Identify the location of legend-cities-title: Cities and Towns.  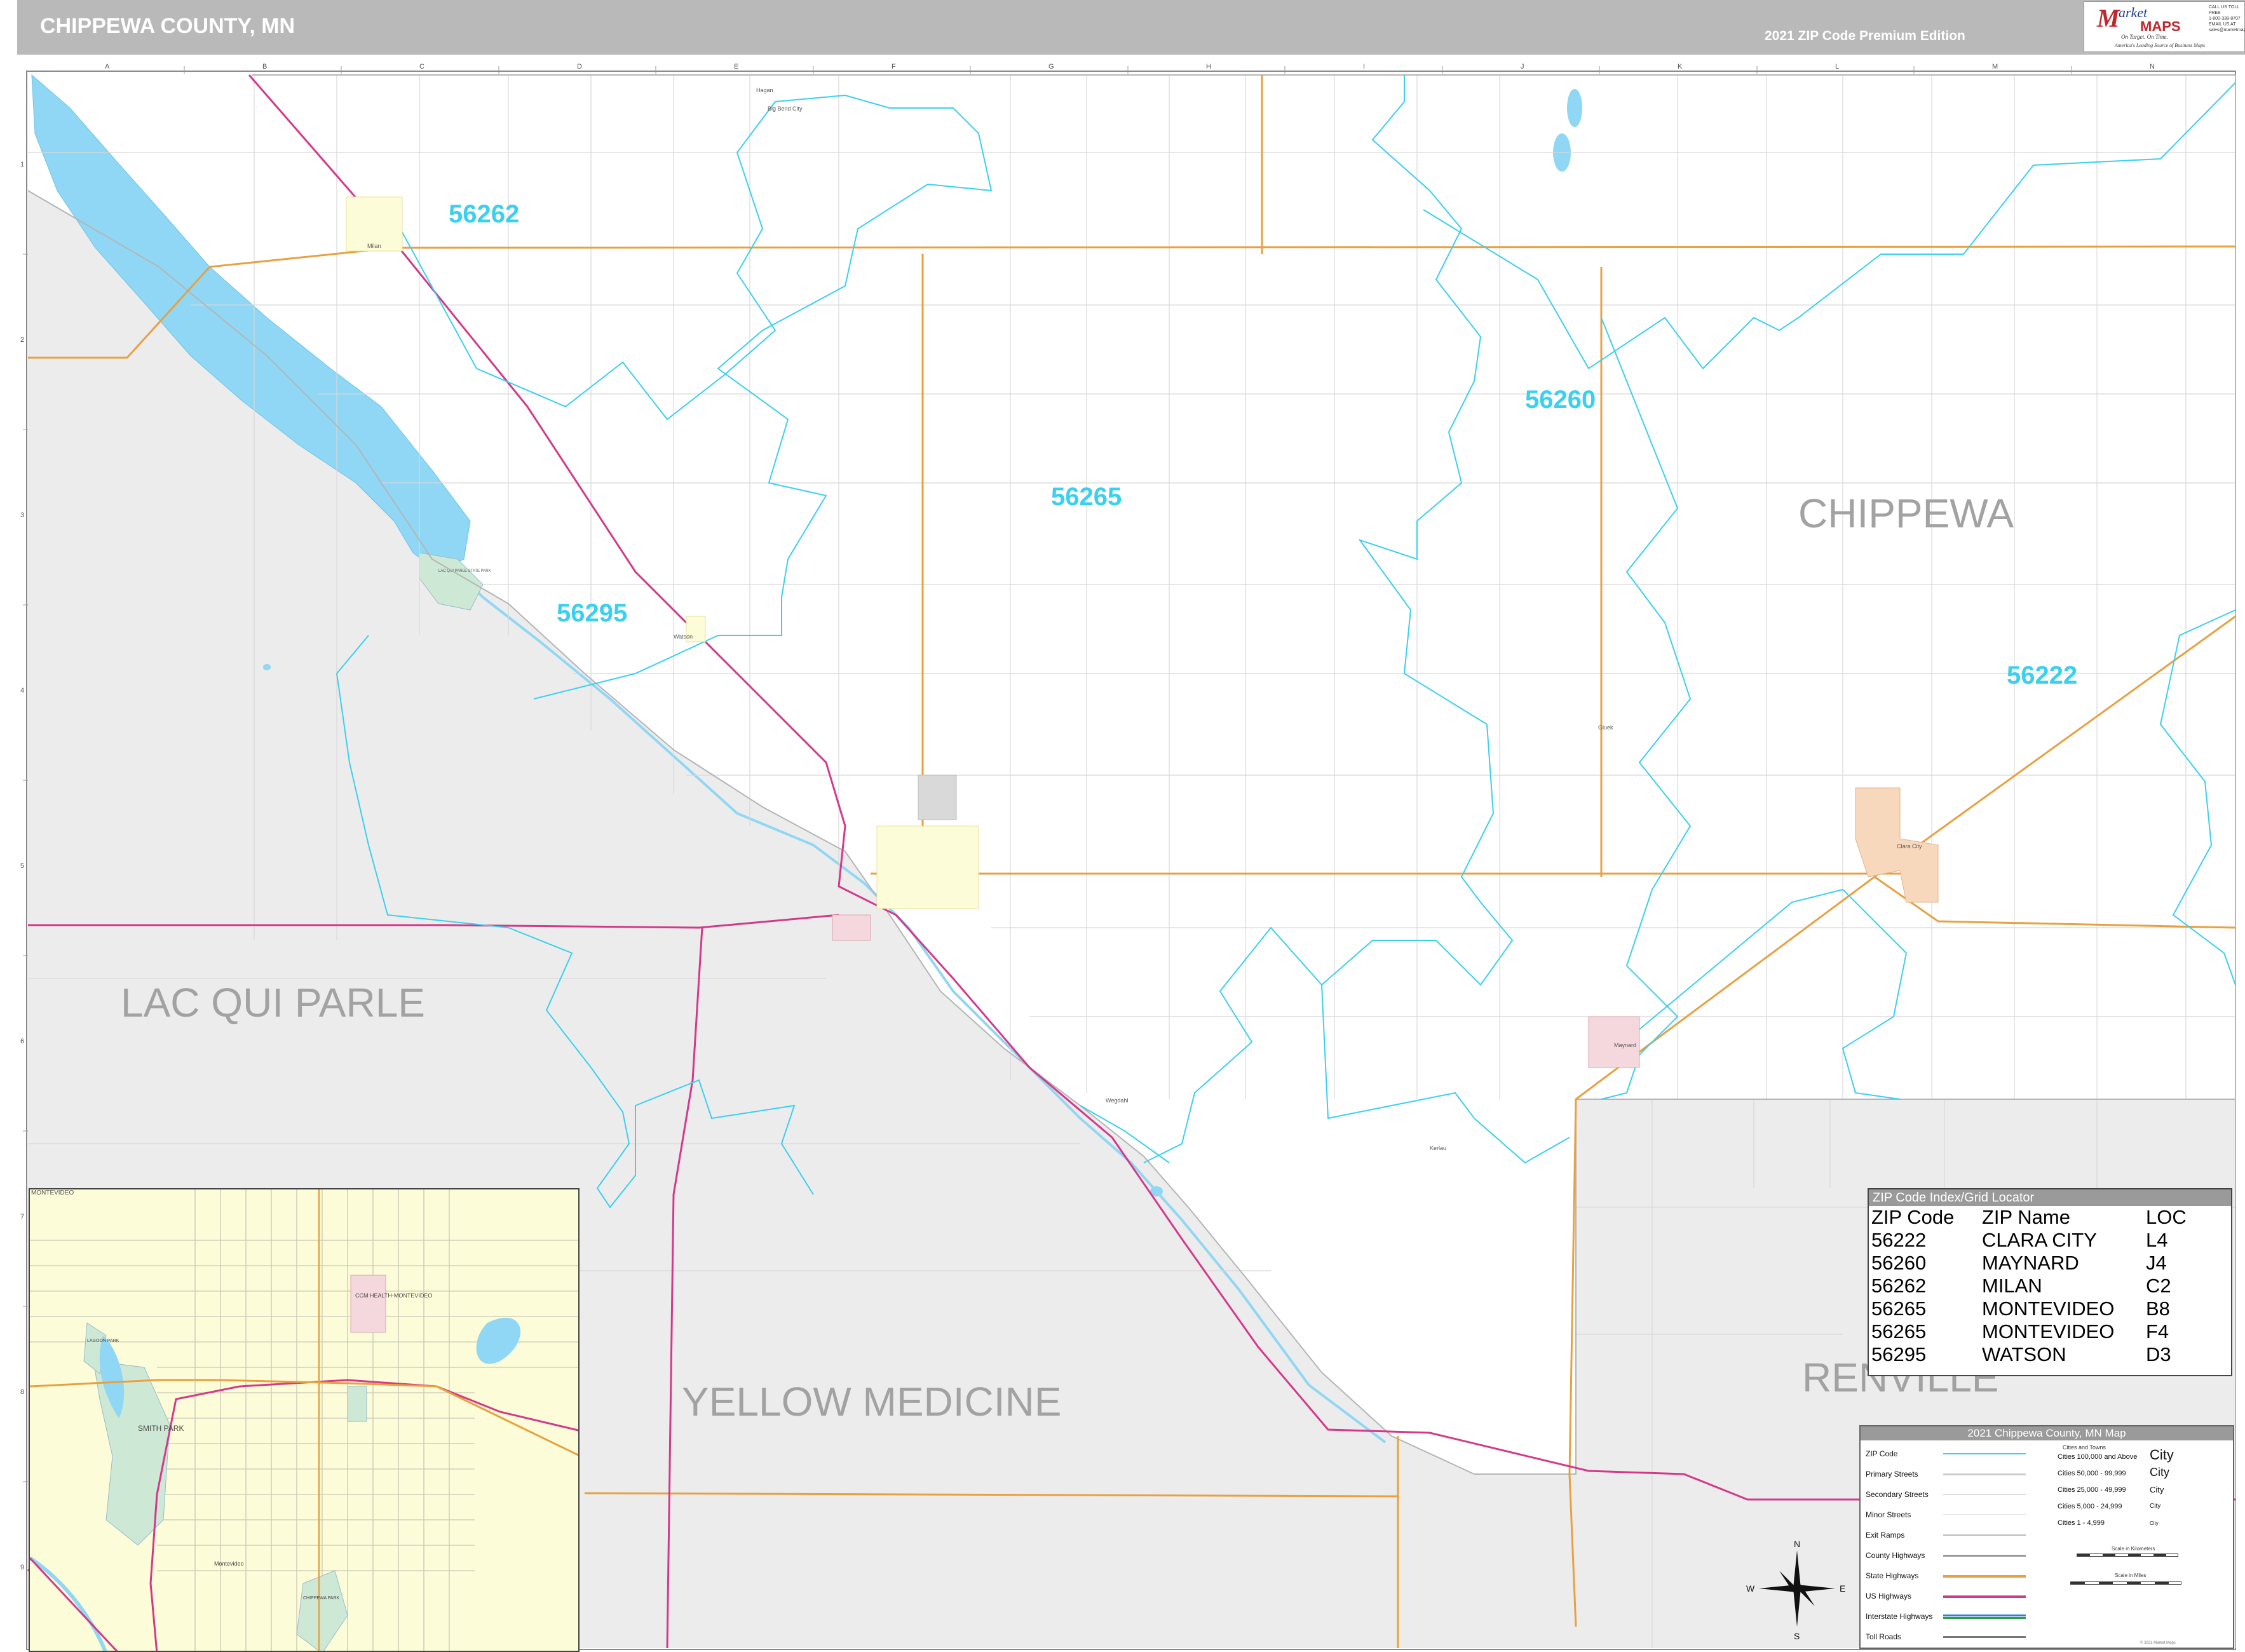
(2084, 1448).